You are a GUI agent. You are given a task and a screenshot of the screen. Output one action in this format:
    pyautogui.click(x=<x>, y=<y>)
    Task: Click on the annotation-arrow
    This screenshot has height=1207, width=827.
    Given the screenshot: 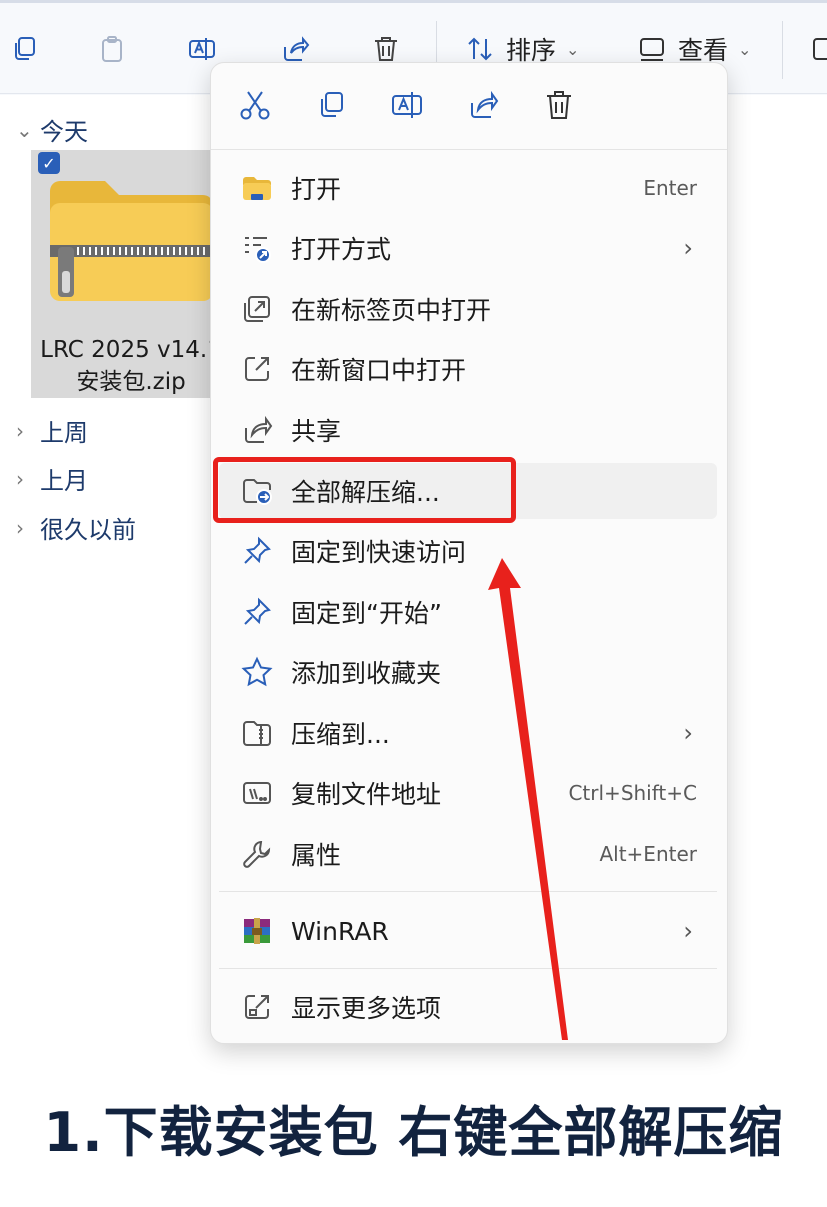 What is the action you would take?
    pyautogui.click(x=528, y=799)
    